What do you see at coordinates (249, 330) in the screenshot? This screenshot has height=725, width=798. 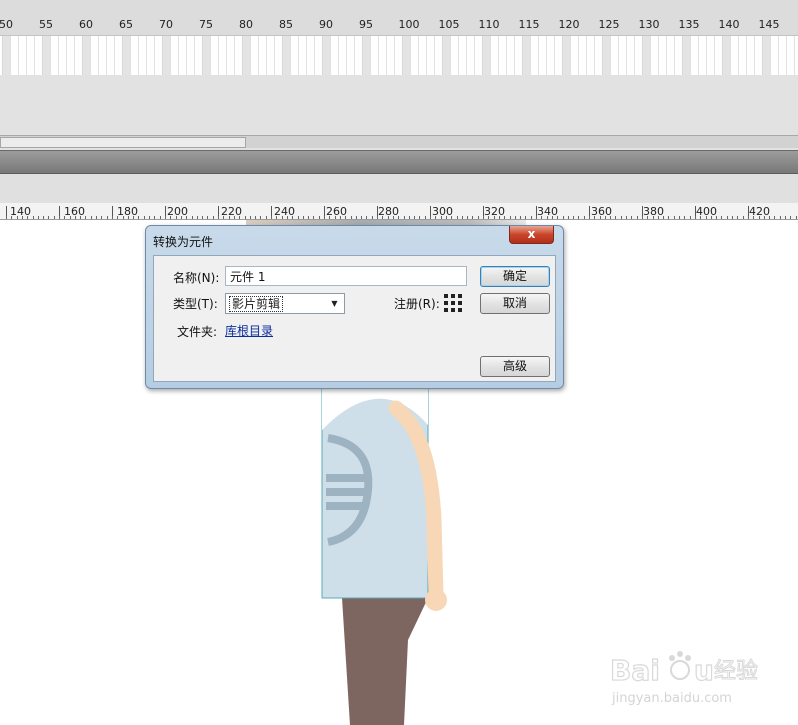 I see `library-root-link: 库根目录` at bounding box center [249, 330].